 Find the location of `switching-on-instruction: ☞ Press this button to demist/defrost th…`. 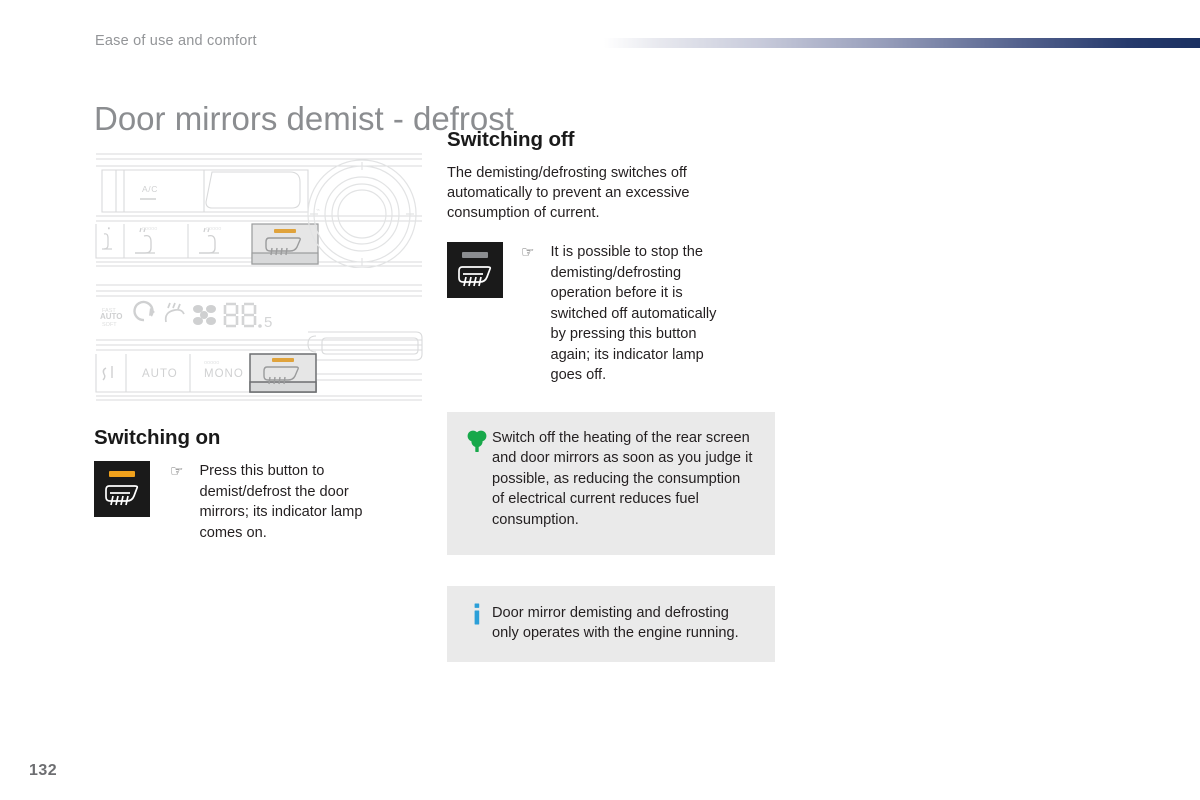

switching-on-instruction: ☞ Press this button to demist/defrost th… is located at coordinates (259, 502).